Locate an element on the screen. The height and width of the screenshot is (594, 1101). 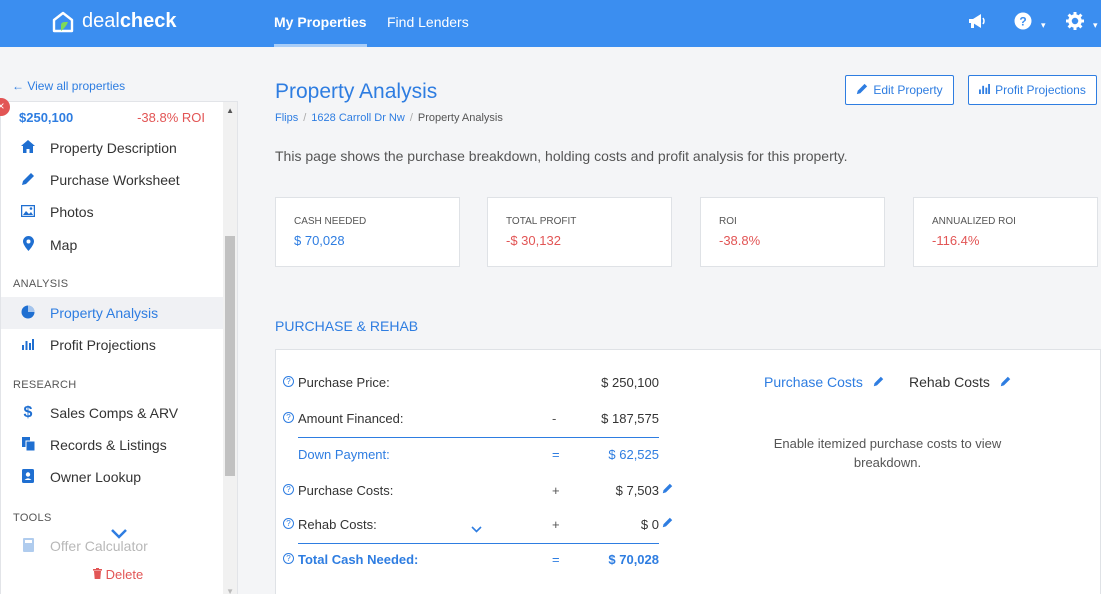
metric-label: TOTAL PROFIT is located at coordinates (541, 221).